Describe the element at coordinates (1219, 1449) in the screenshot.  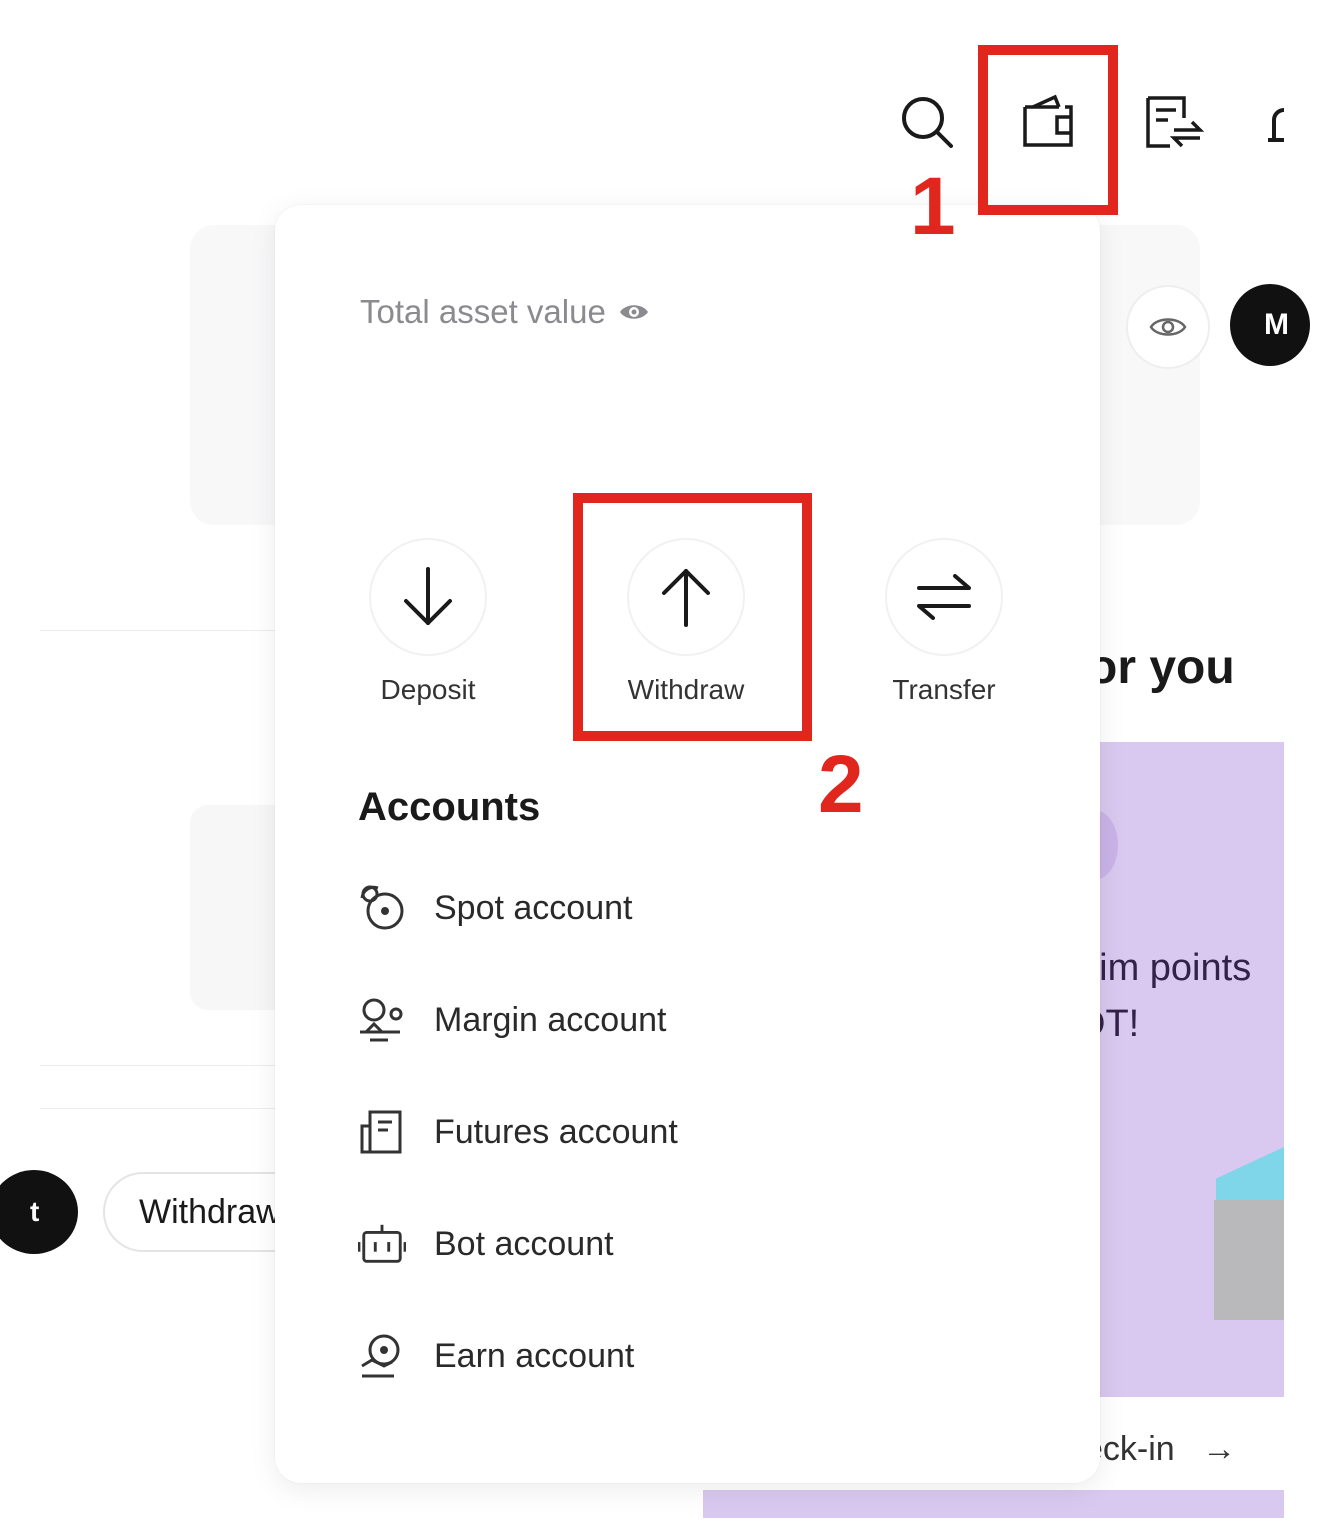
I see `arrow-right-icon: →` at that location.